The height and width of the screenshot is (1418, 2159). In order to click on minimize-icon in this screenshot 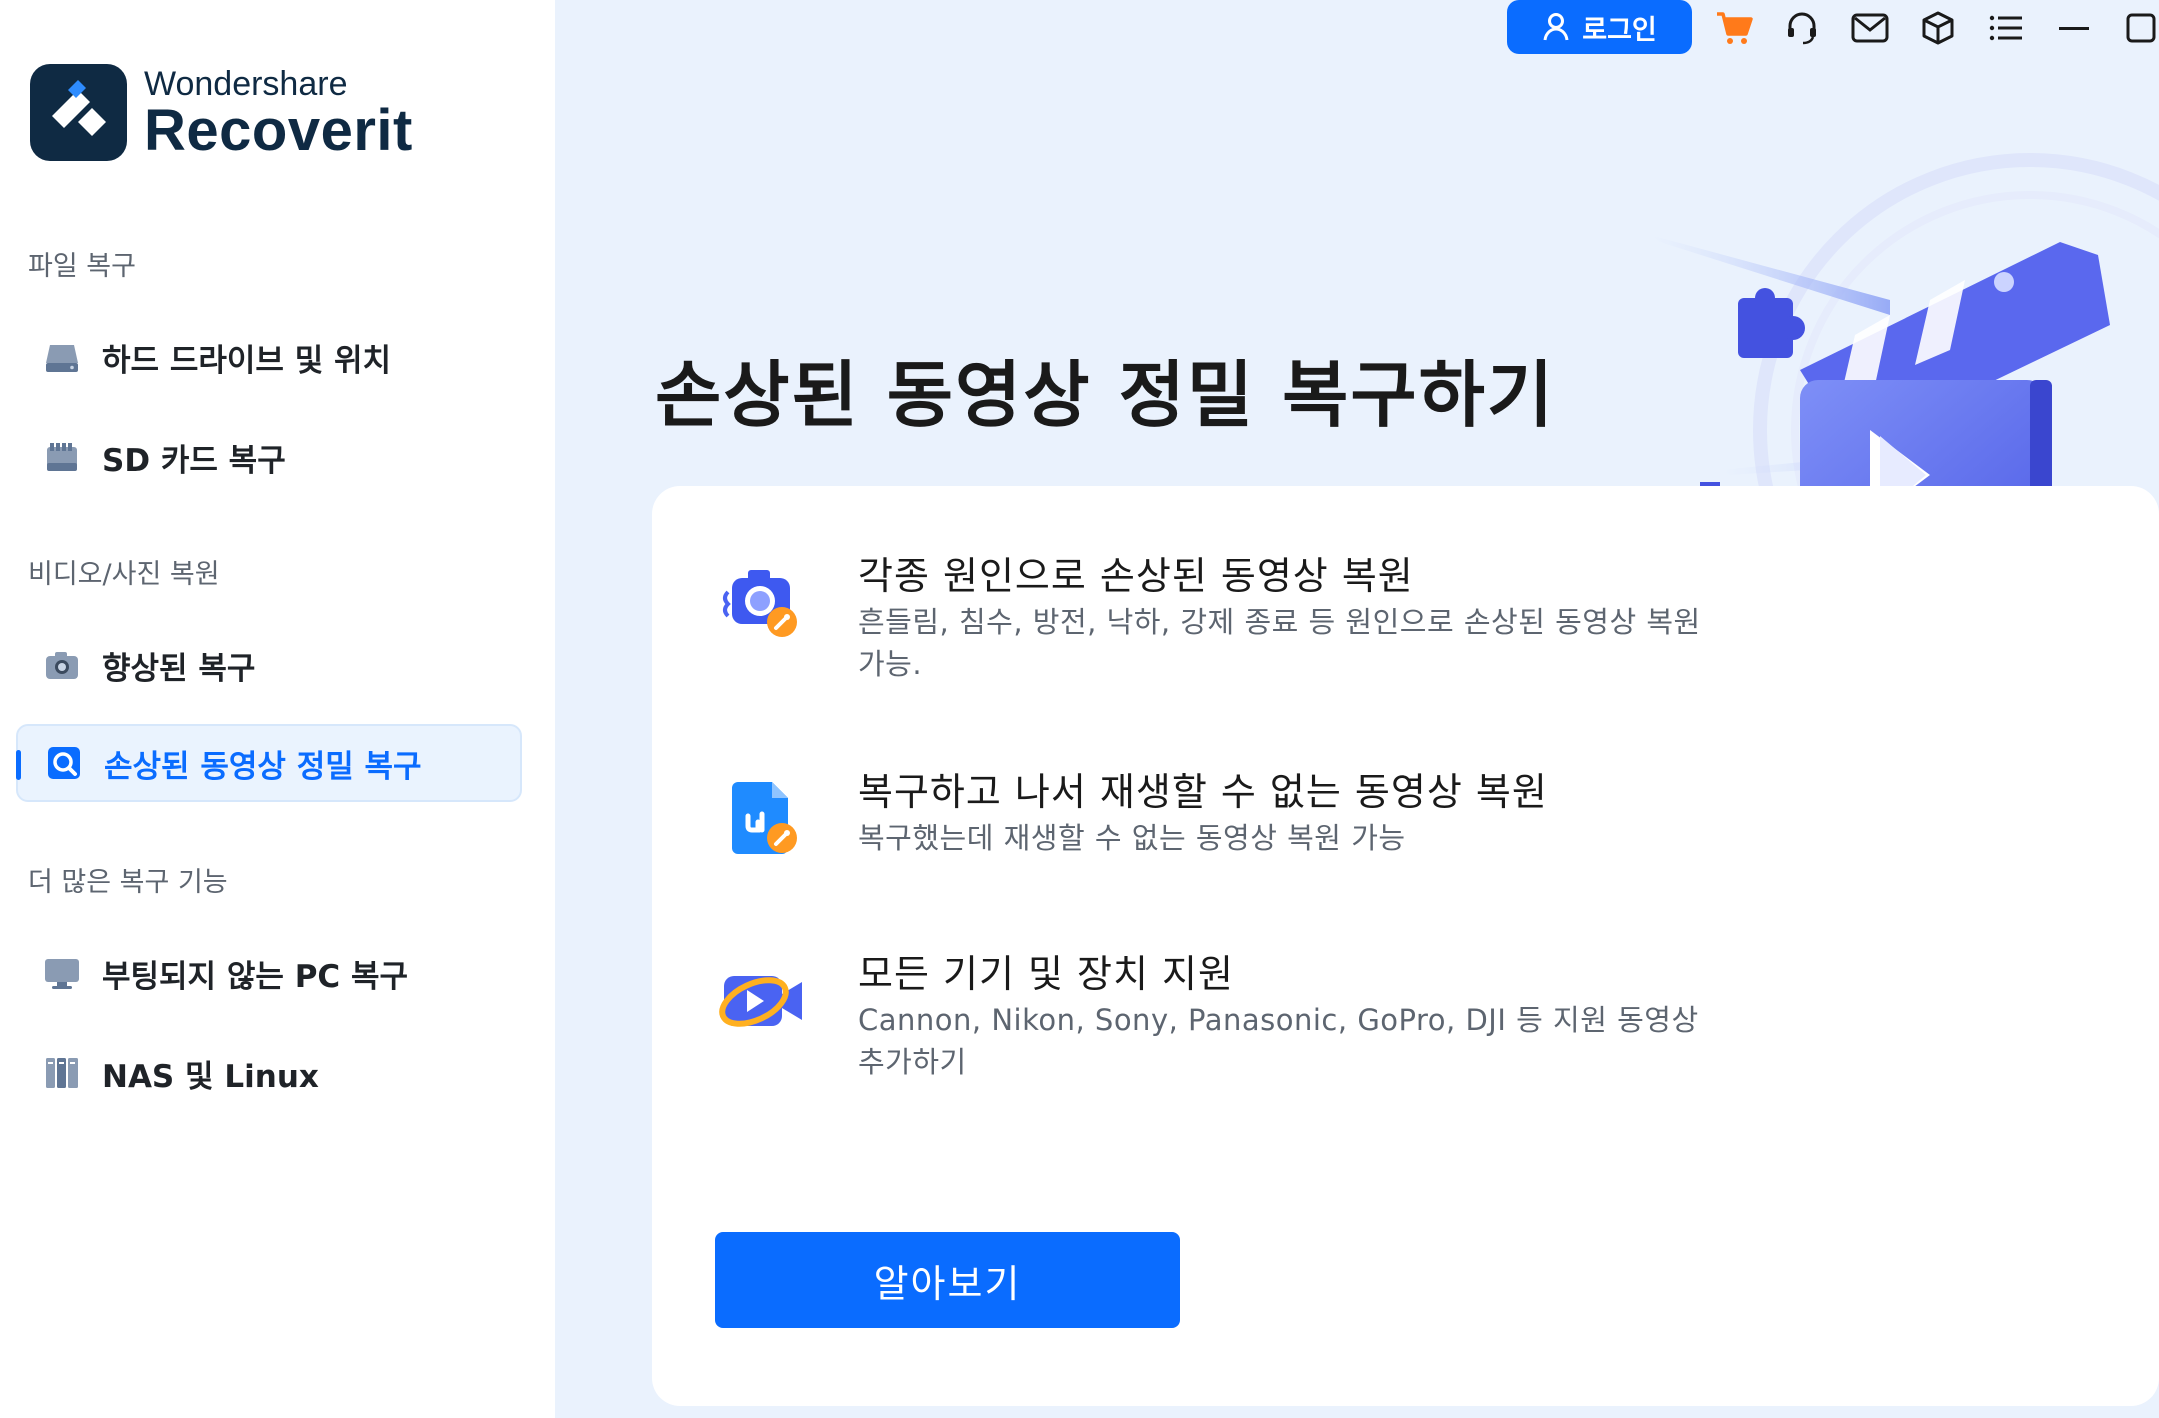, I will do `click(2074, 28)`.